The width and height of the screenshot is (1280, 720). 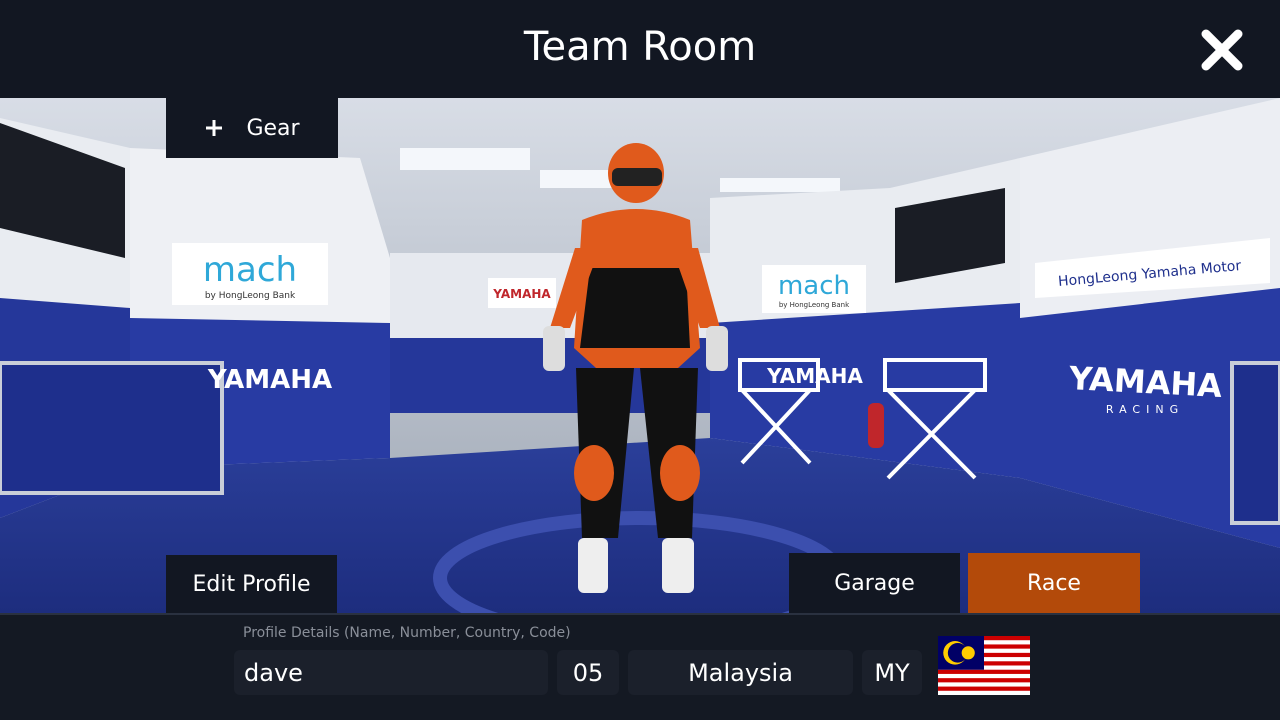 I want to click on sign-mach: mach, so click(x=250, y=270).